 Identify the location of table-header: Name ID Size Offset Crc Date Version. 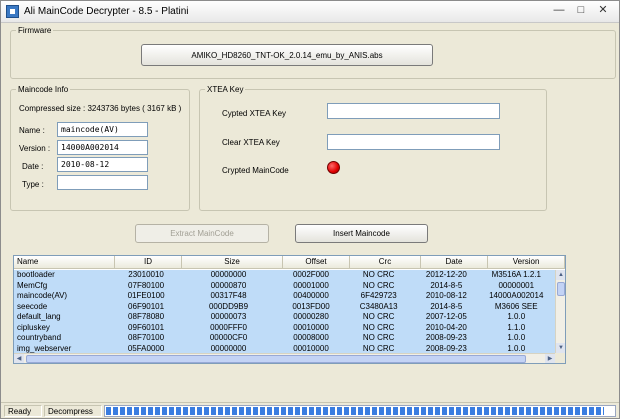
(289, 262).